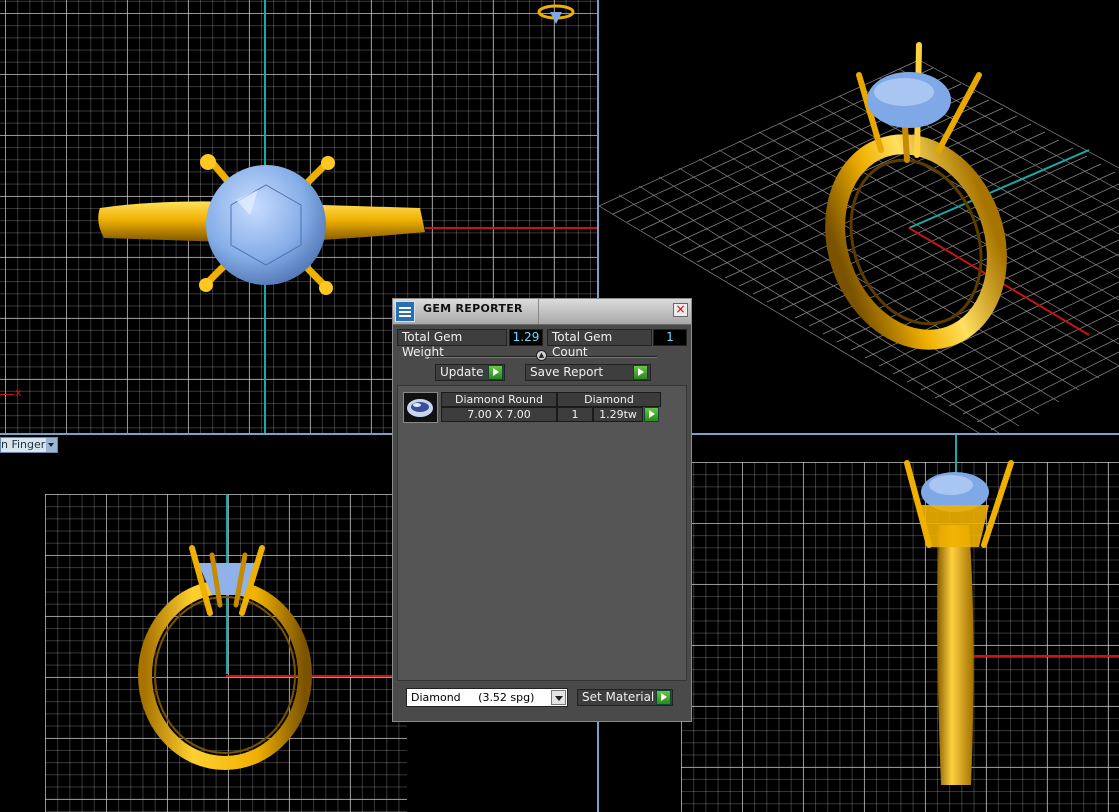 This screenshot has width=1119, height=812. Describe the element at coordinates (541, 355) in the screenshot. I see `slider-knob-icon: ▲` at that location.